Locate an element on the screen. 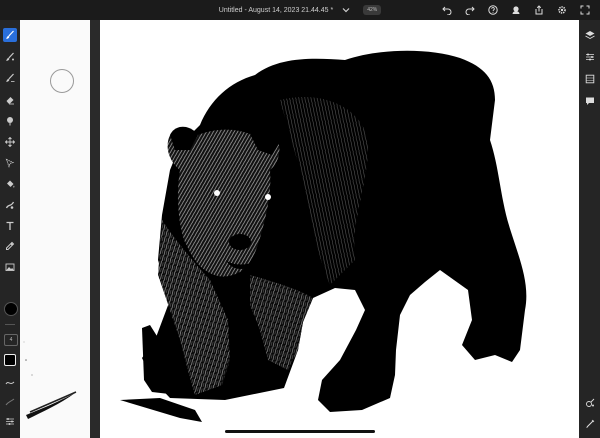 The width and height of the screenshot is (600, 438). undo-icon is located at coordinates (447, 10).